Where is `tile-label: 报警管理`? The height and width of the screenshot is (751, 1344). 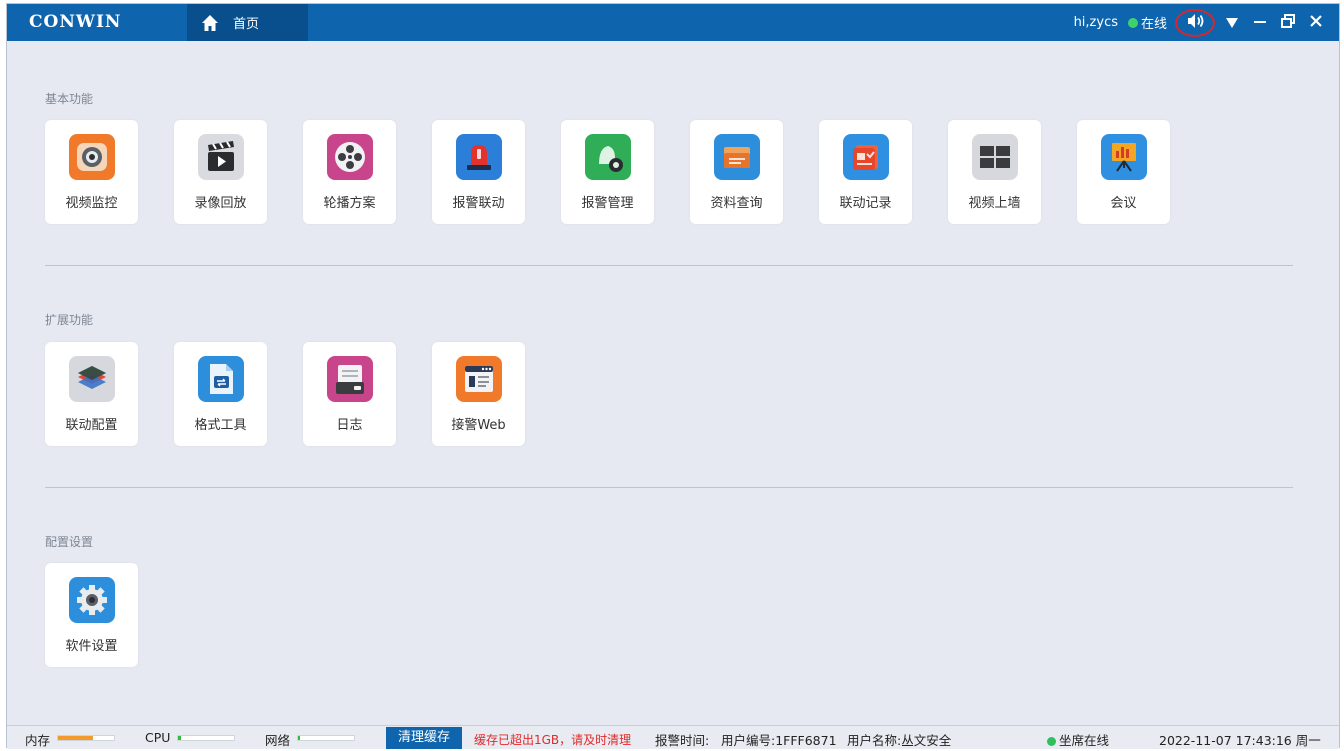
tile-label: 报警管理 is located at coordinates (607, 203).